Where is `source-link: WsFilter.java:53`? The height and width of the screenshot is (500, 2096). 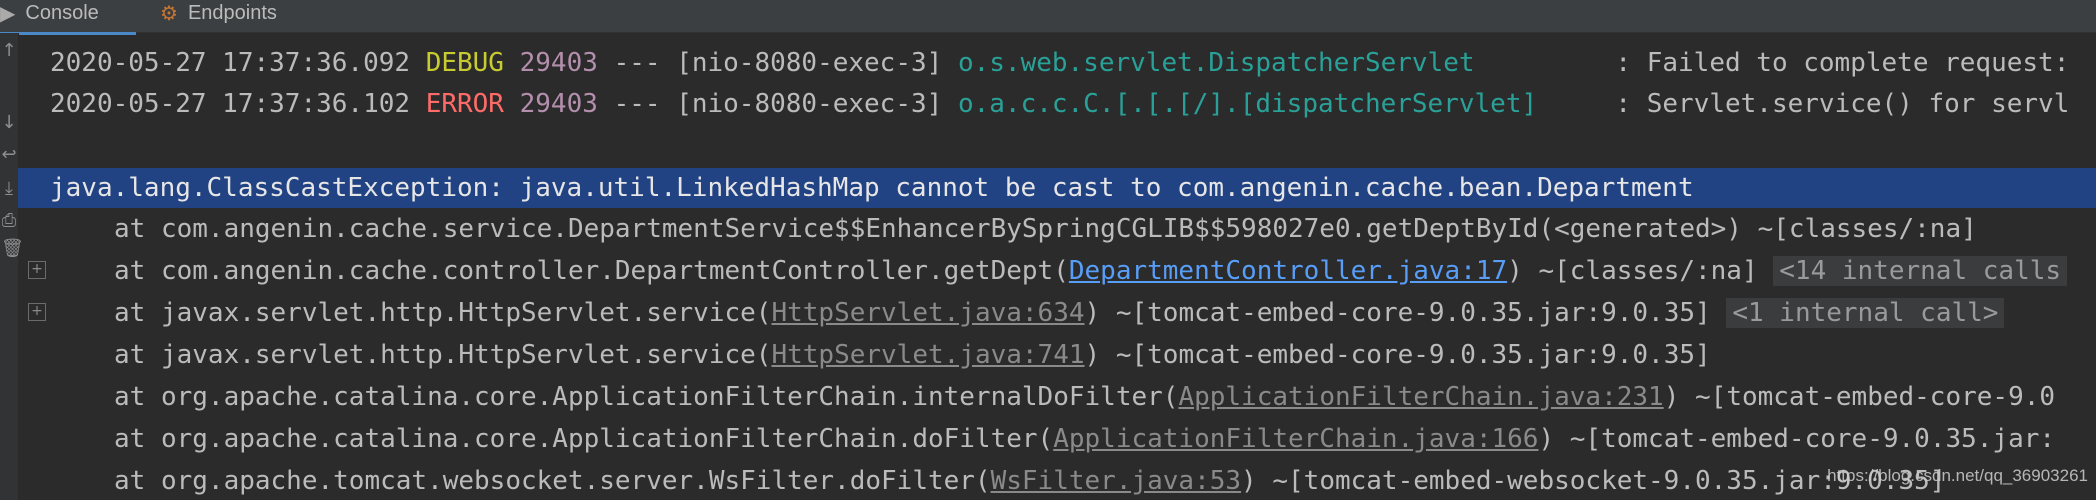 source-link: WsFilter.java:53 is located at coordinates (1116, 481).